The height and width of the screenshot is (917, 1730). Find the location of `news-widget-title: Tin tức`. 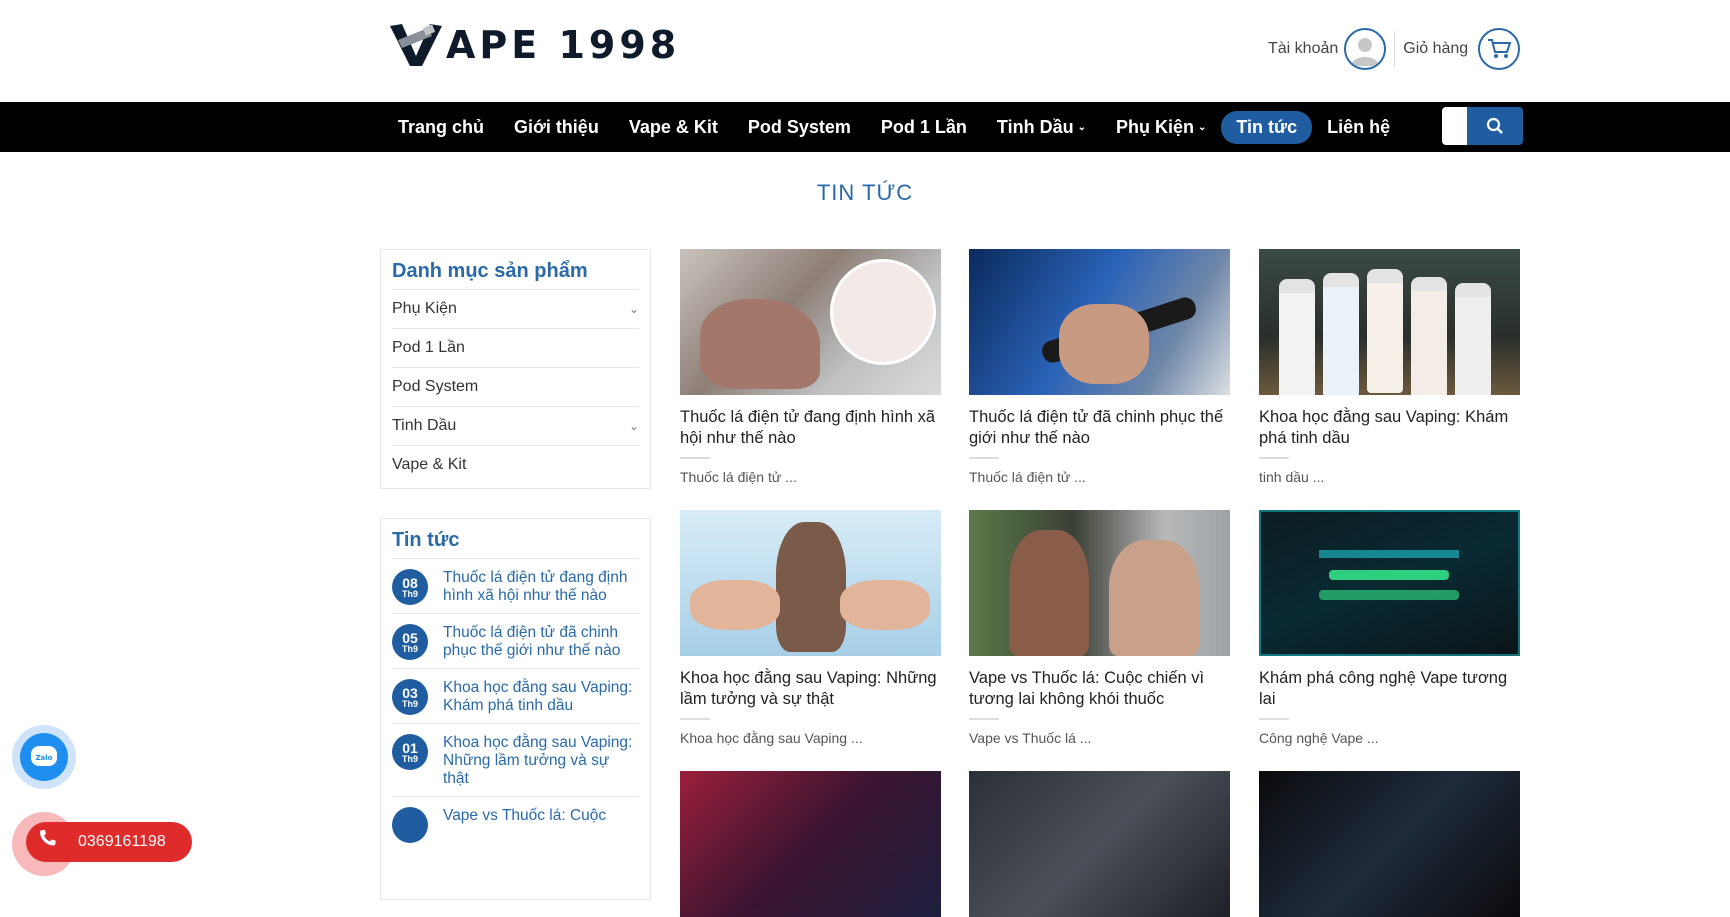

news-widget-title: Tin tức is located at coordinates (426, 540).